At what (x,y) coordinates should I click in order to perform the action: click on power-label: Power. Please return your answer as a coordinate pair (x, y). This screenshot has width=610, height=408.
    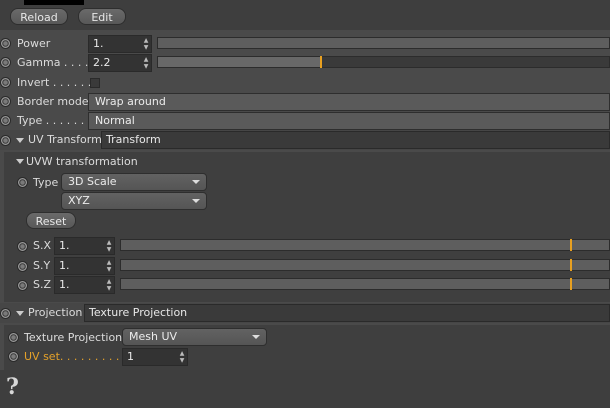
    Looking at the image, I should click on (34, 43).